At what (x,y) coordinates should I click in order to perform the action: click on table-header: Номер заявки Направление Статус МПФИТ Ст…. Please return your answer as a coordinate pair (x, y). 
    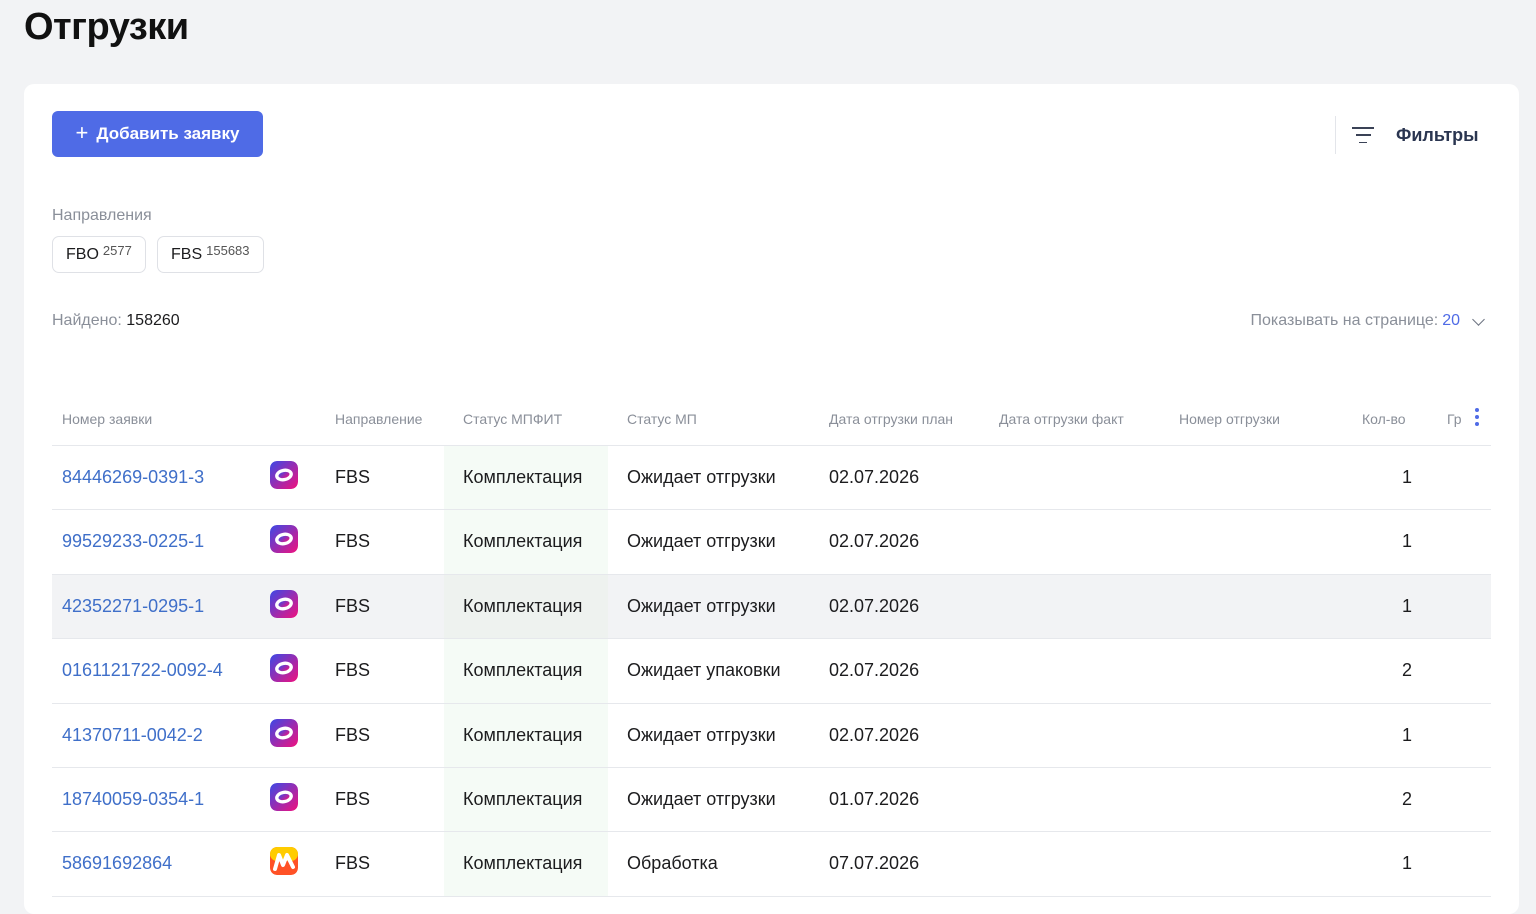
    Looking at the image, I should click on (771, 418).